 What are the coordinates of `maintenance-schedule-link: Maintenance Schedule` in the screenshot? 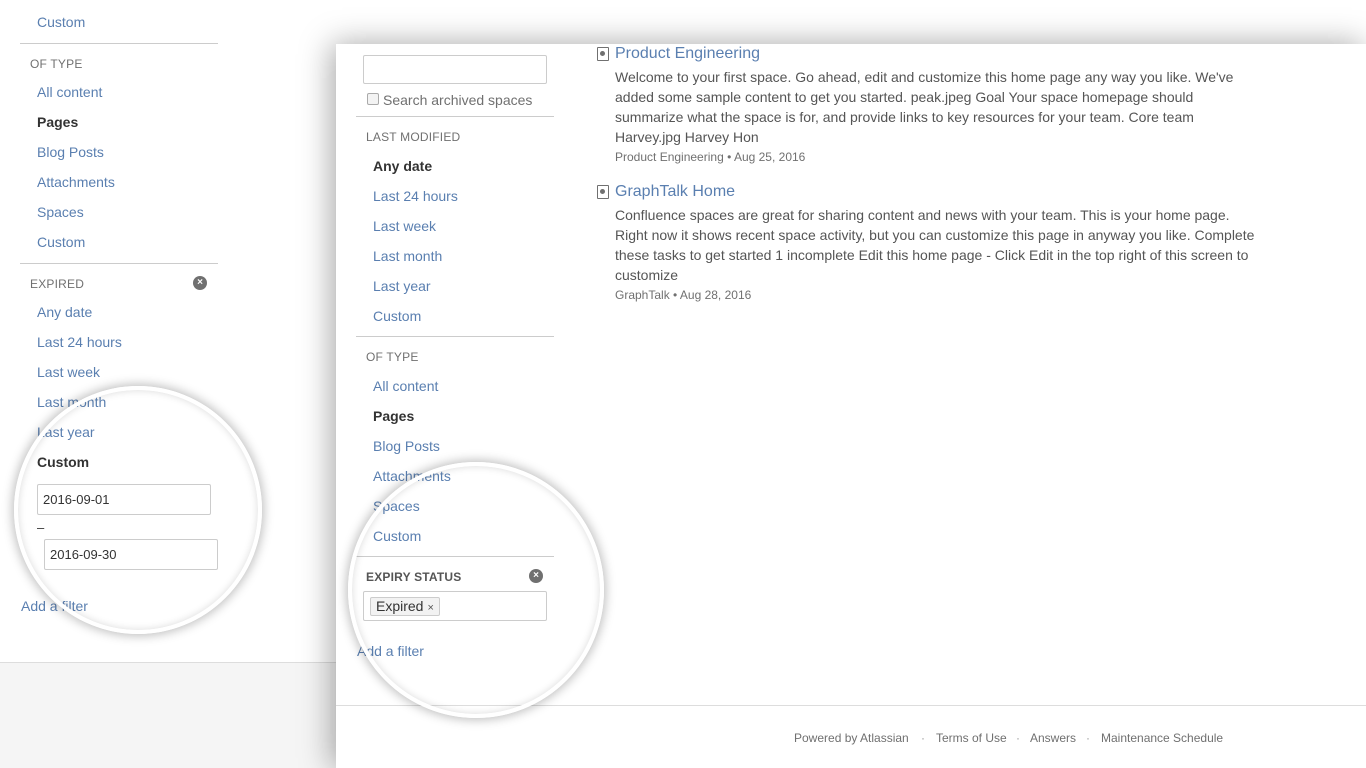 It's located at (1162, 738).